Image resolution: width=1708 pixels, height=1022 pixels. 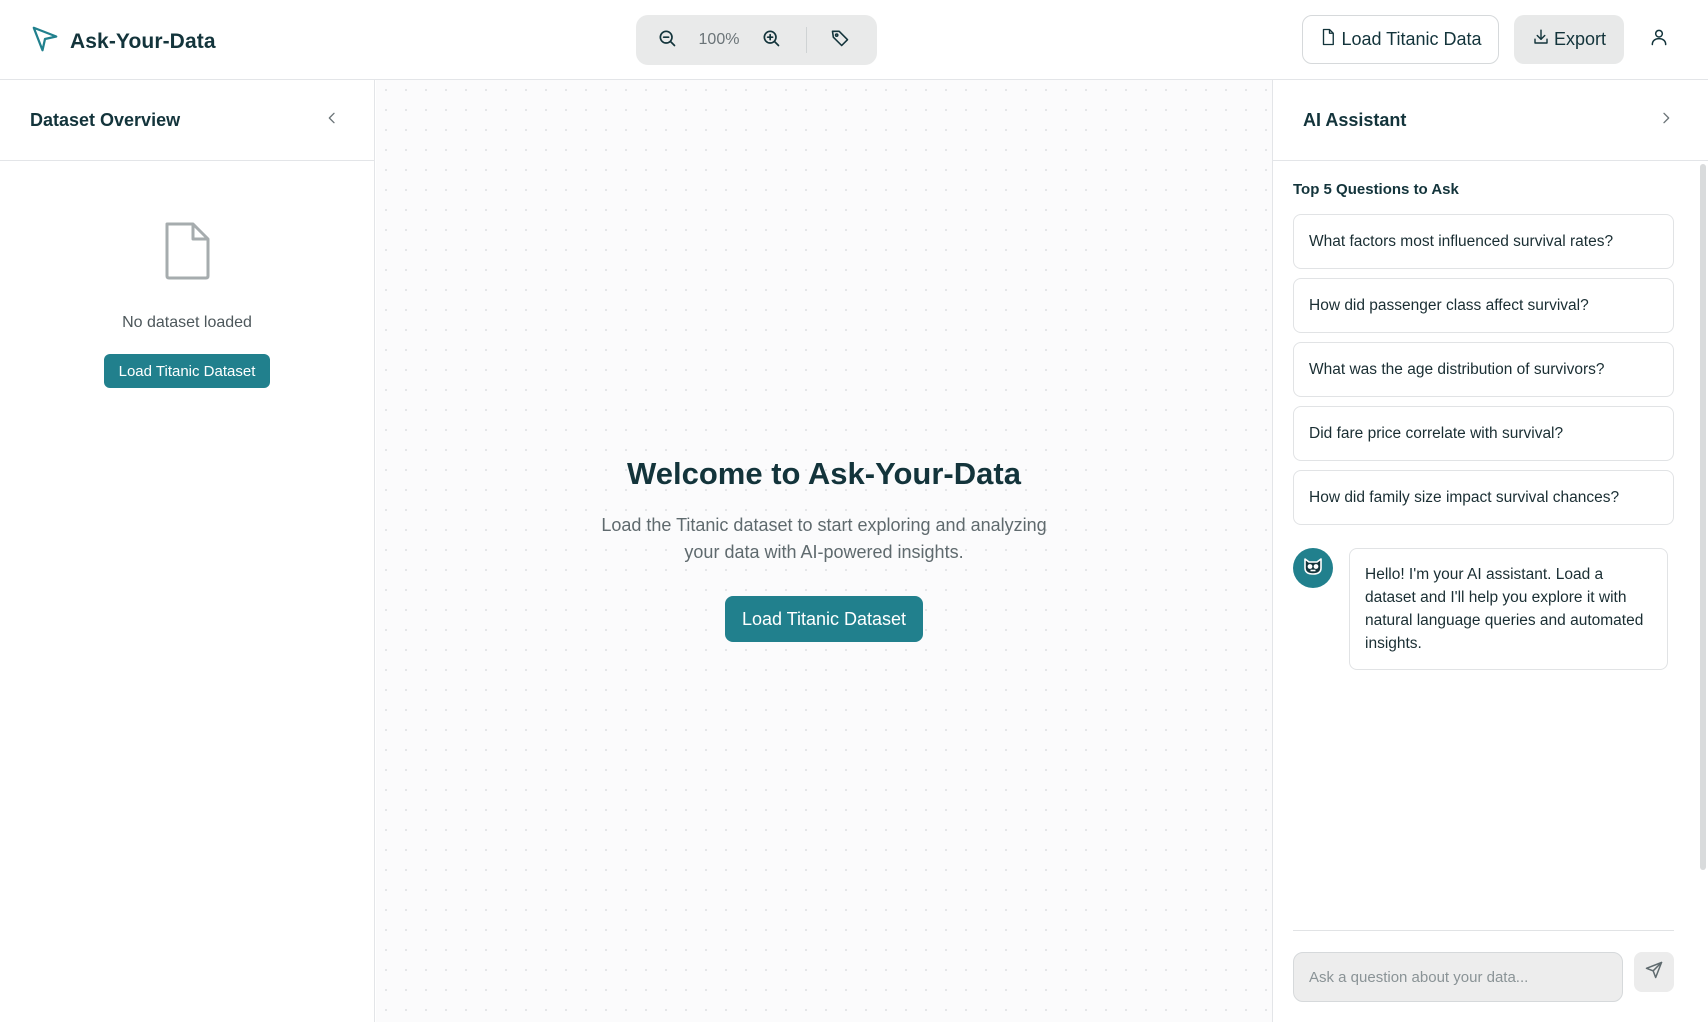 I want to click on ai-assistant-title: AI Assistant, so click(x=1355, y=119).